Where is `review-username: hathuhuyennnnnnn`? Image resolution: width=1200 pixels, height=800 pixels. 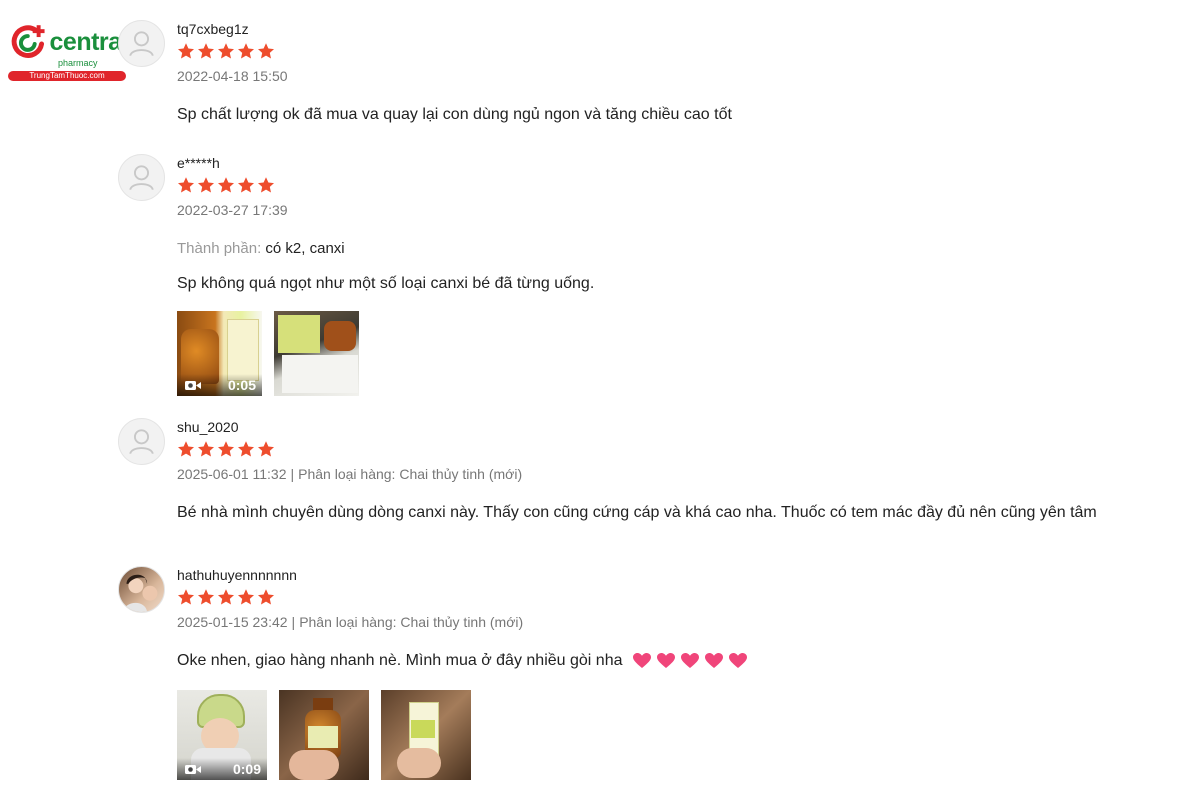
review-username: hathuhuyennnnnnn is located at coordinates (237, 575).